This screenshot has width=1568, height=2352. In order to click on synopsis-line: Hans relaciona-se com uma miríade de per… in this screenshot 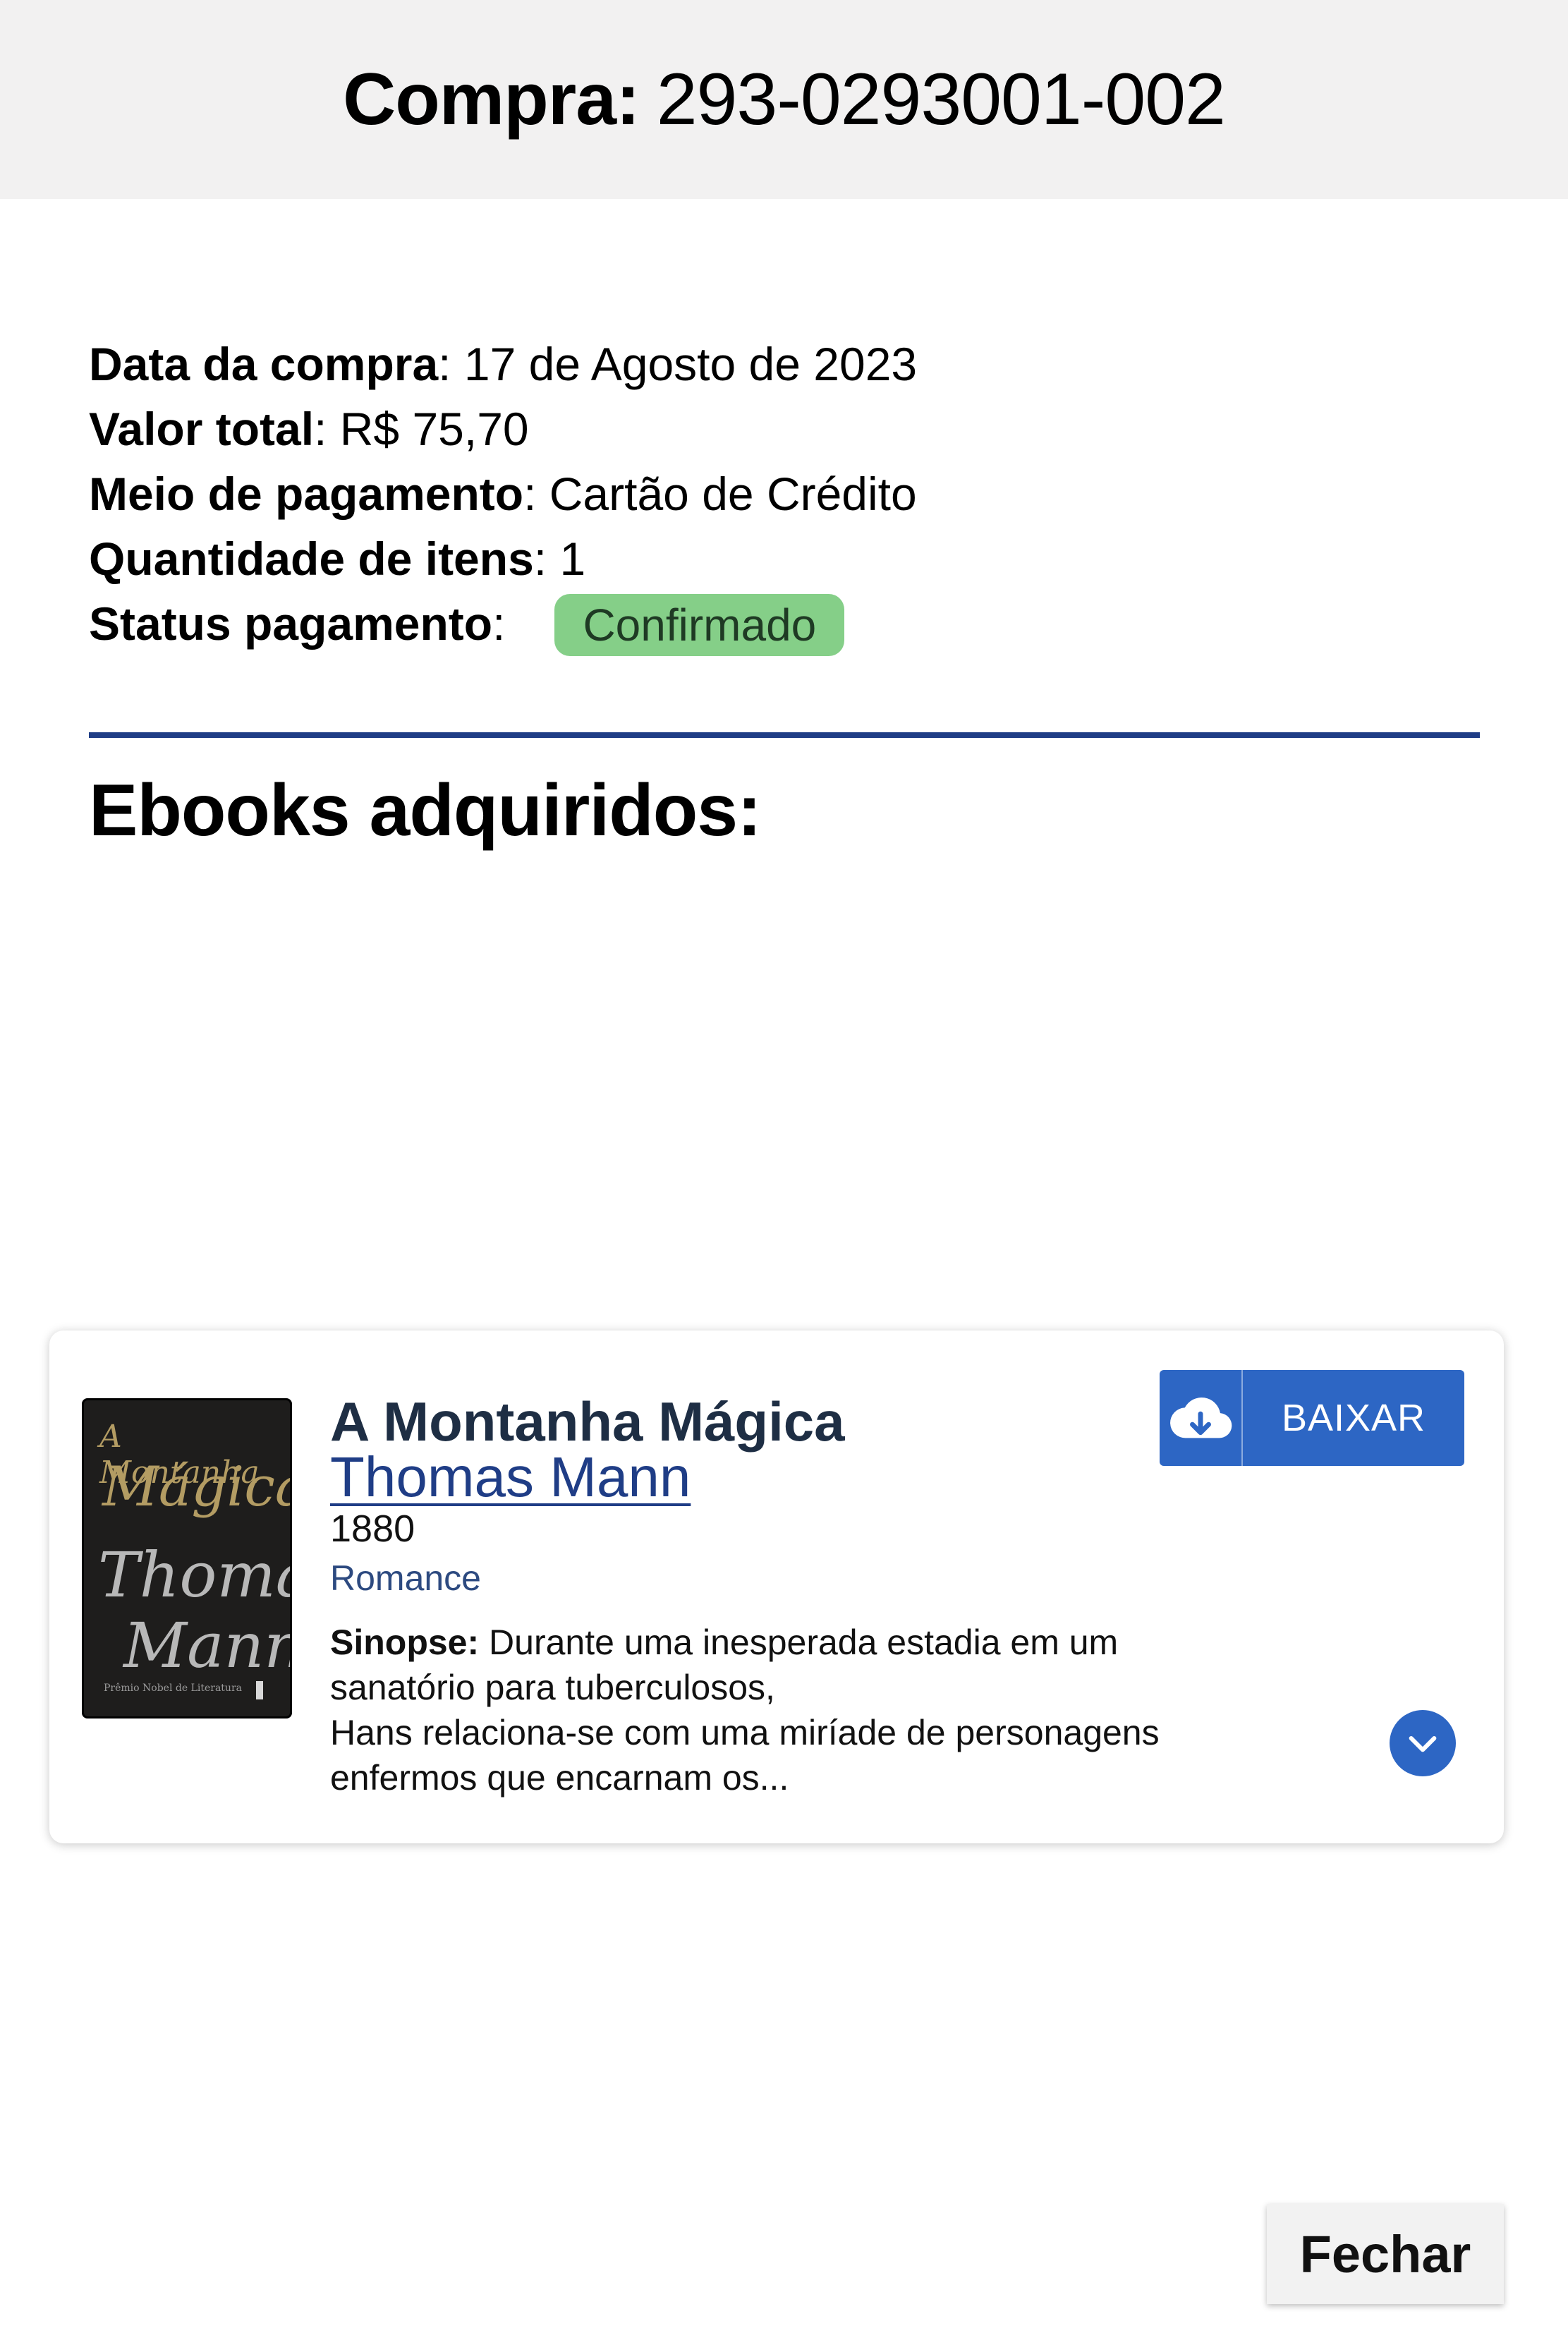, I will do `click(745, 1733)`.